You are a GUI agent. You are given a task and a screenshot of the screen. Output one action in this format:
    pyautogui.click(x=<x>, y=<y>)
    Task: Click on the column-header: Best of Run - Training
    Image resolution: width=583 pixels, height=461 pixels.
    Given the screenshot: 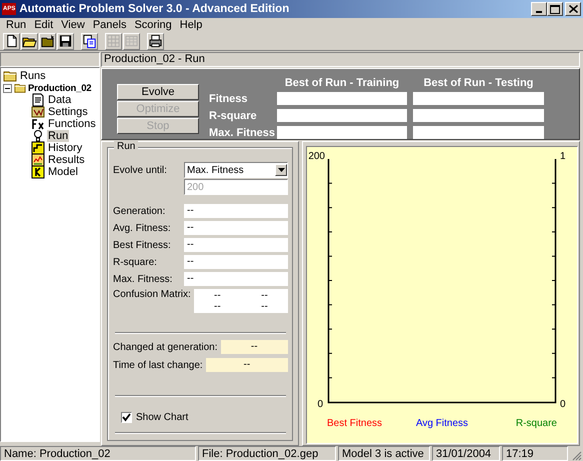 What is the action you would take?
    pyautogui.click(x=342, y=83)
    